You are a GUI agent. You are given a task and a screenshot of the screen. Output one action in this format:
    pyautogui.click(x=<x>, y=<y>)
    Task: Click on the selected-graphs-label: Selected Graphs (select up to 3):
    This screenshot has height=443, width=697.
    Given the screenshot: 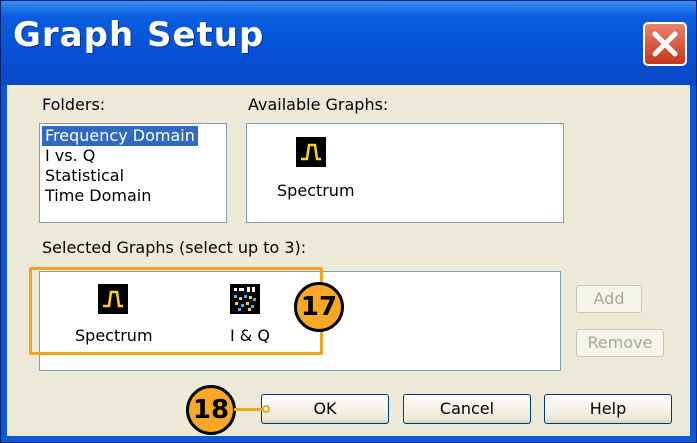 What is the action you would take?
    pyautogui.click(x=174, y=247)
    